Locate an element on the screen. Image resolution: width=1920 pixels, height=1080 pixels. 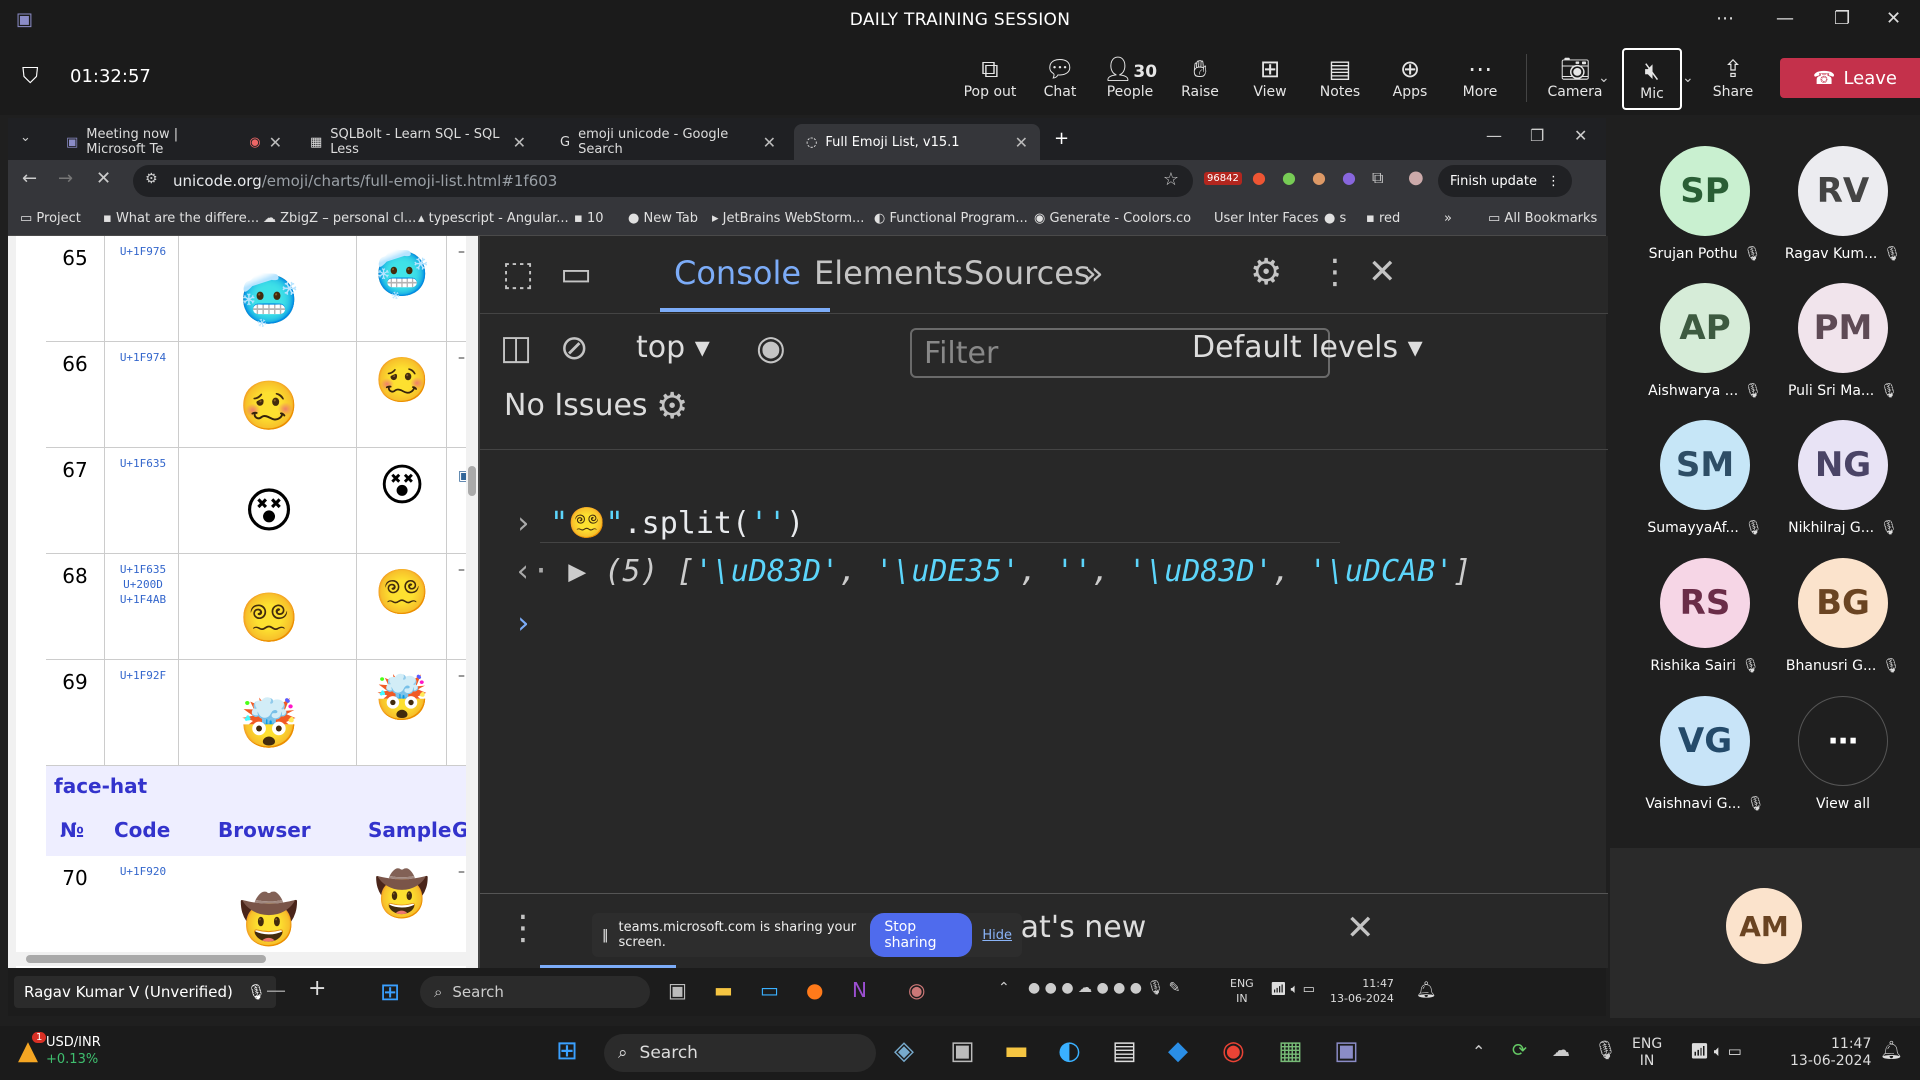
close-drawer-icon: ✕ is located at coordinates (1360, 928).